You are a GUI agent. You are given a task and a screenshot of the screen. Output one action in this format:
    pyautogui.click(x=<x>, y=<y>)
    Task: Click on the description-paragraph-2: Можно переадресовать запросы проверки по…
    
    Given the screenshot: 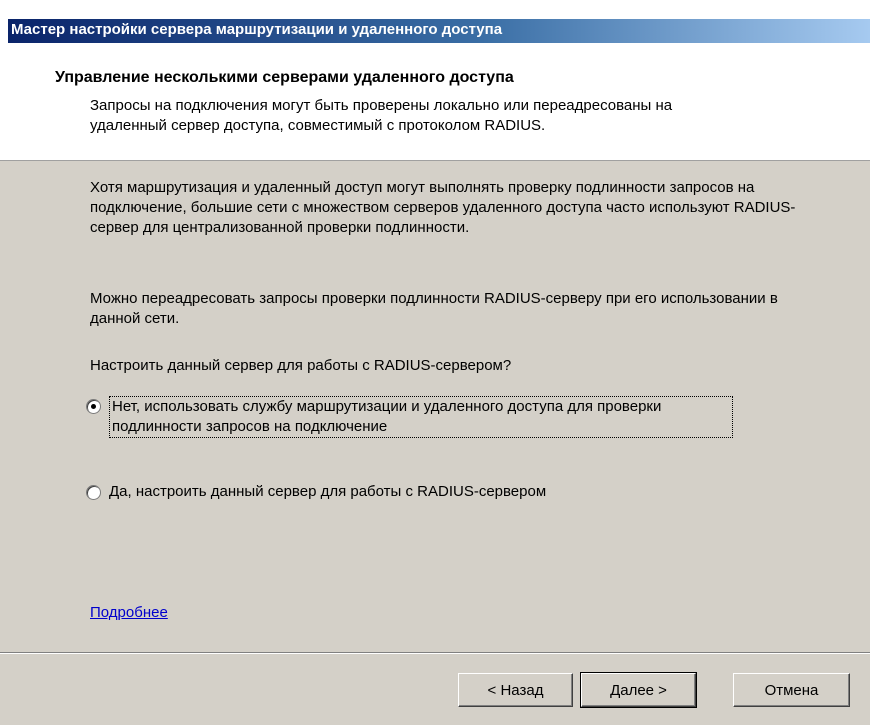 What is the action you would take?
    pyautogui.click(x=434, y=308)
    